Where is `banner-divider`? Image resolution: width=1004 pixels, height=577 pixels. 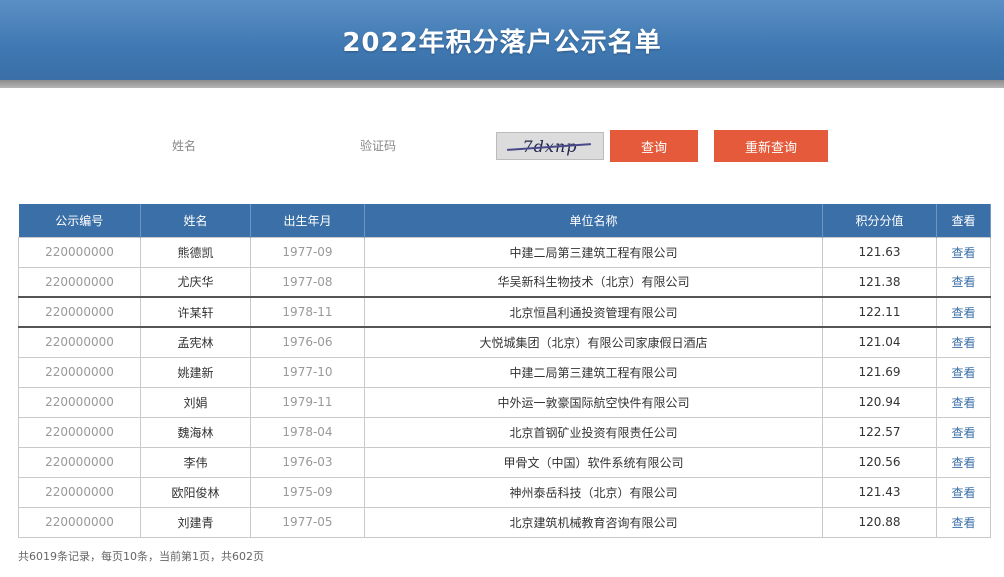 banner-divider is located at coordinates (502, 84).